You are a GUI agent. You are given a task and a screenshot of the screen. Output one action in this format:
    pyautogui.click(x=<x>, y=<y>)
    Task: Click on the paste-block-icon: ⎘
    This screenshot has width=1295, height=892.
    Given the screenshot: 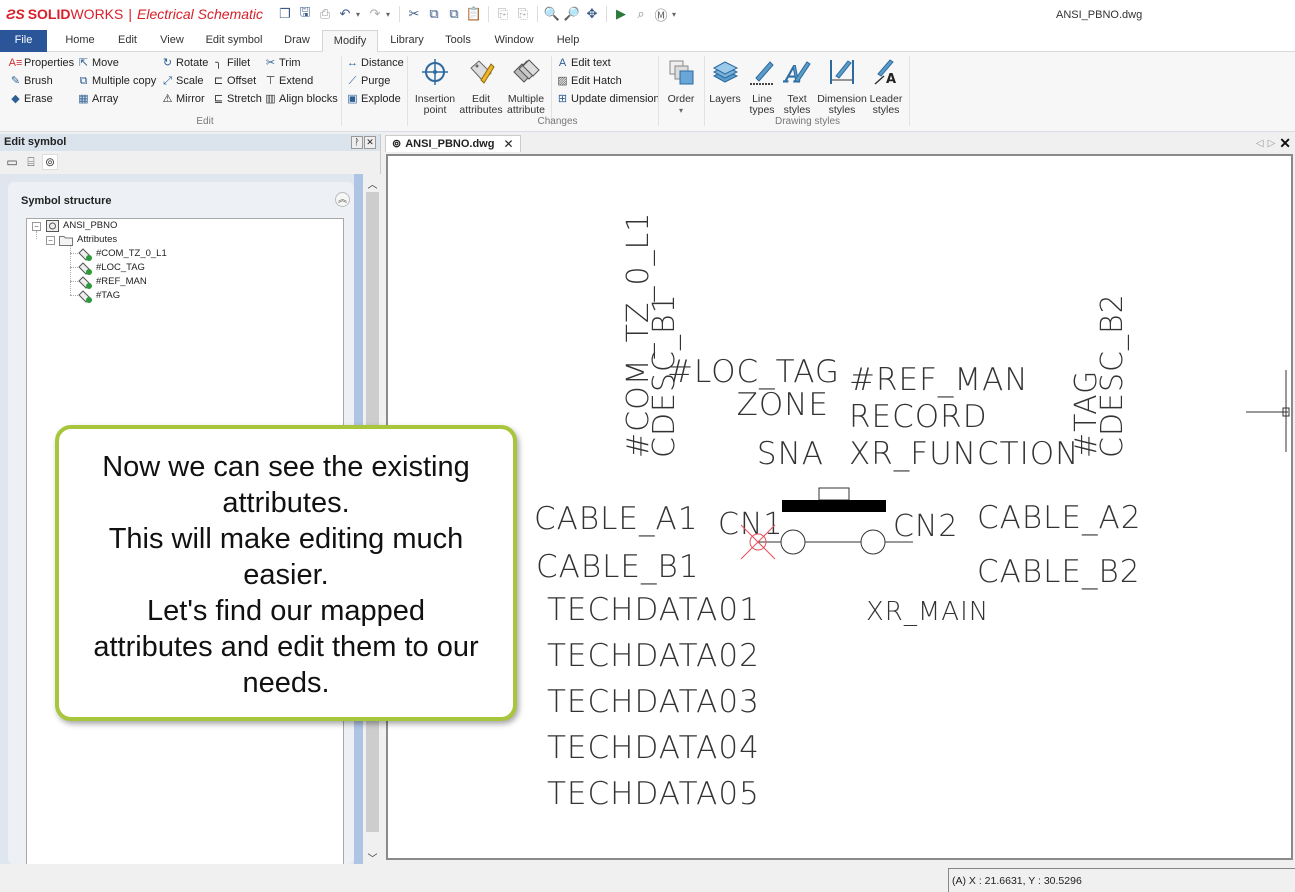 What is the action you would take?
    pyautogui.click(x=523, y=14)
    